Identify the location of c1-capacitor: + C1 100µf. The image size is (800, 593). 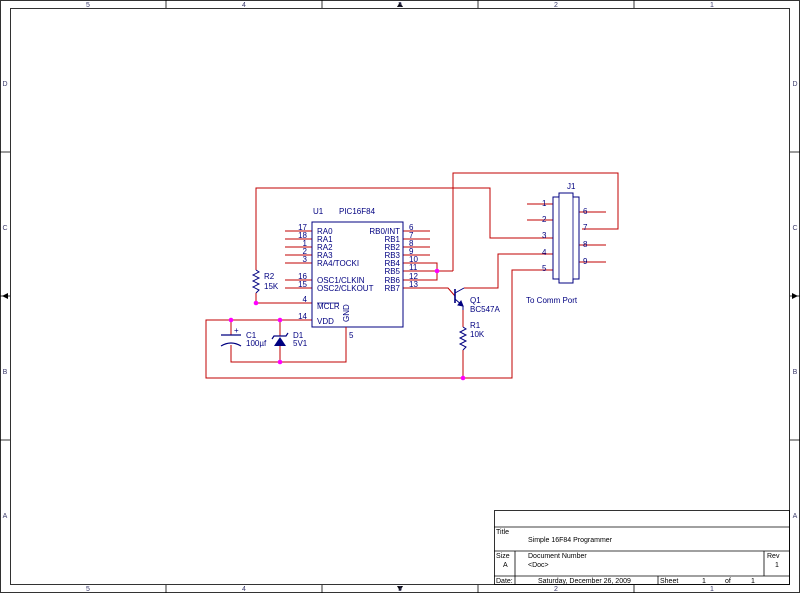
(243, 337).